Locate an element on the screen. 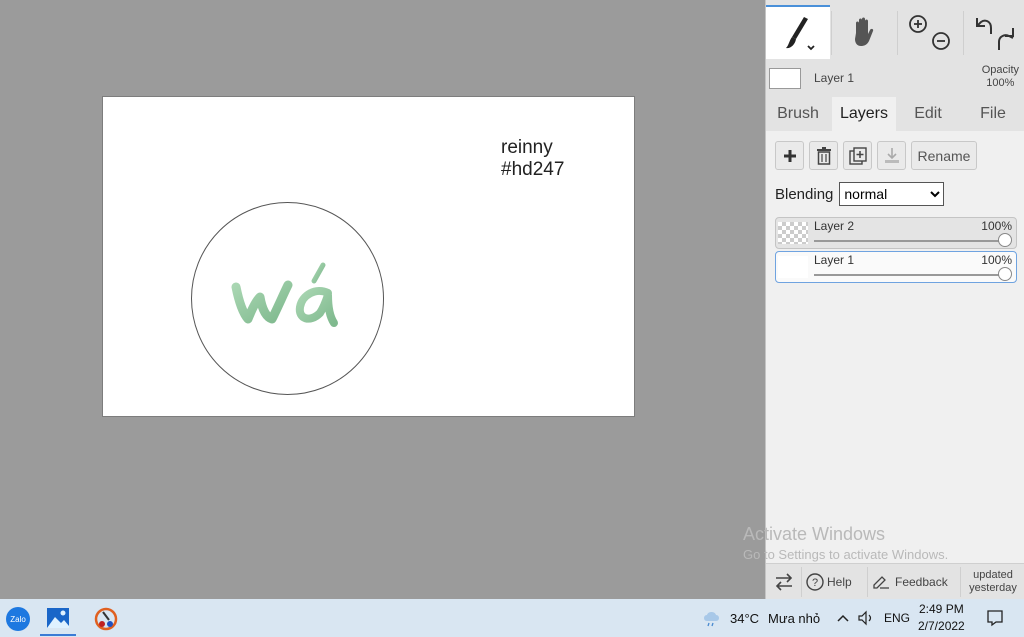 Image resolution: width=1024 pixels, height=637 pixels. panel-footer: ? Help Feedback updated yesterday is located at coordinates (895, 581).